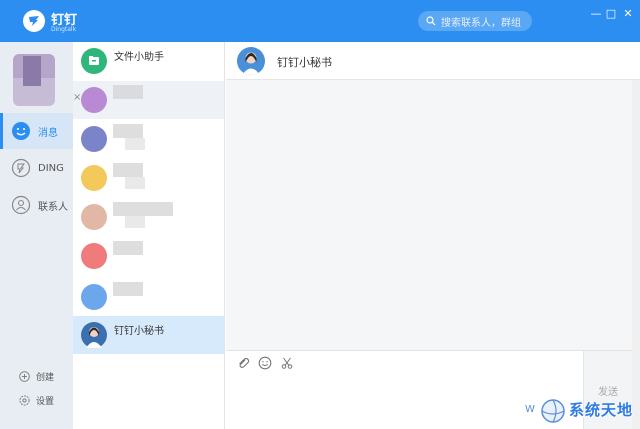 This screenshot has width=640, height=429. I want to click on conversation-name: 钉钉小秘书, so click(139, 331).